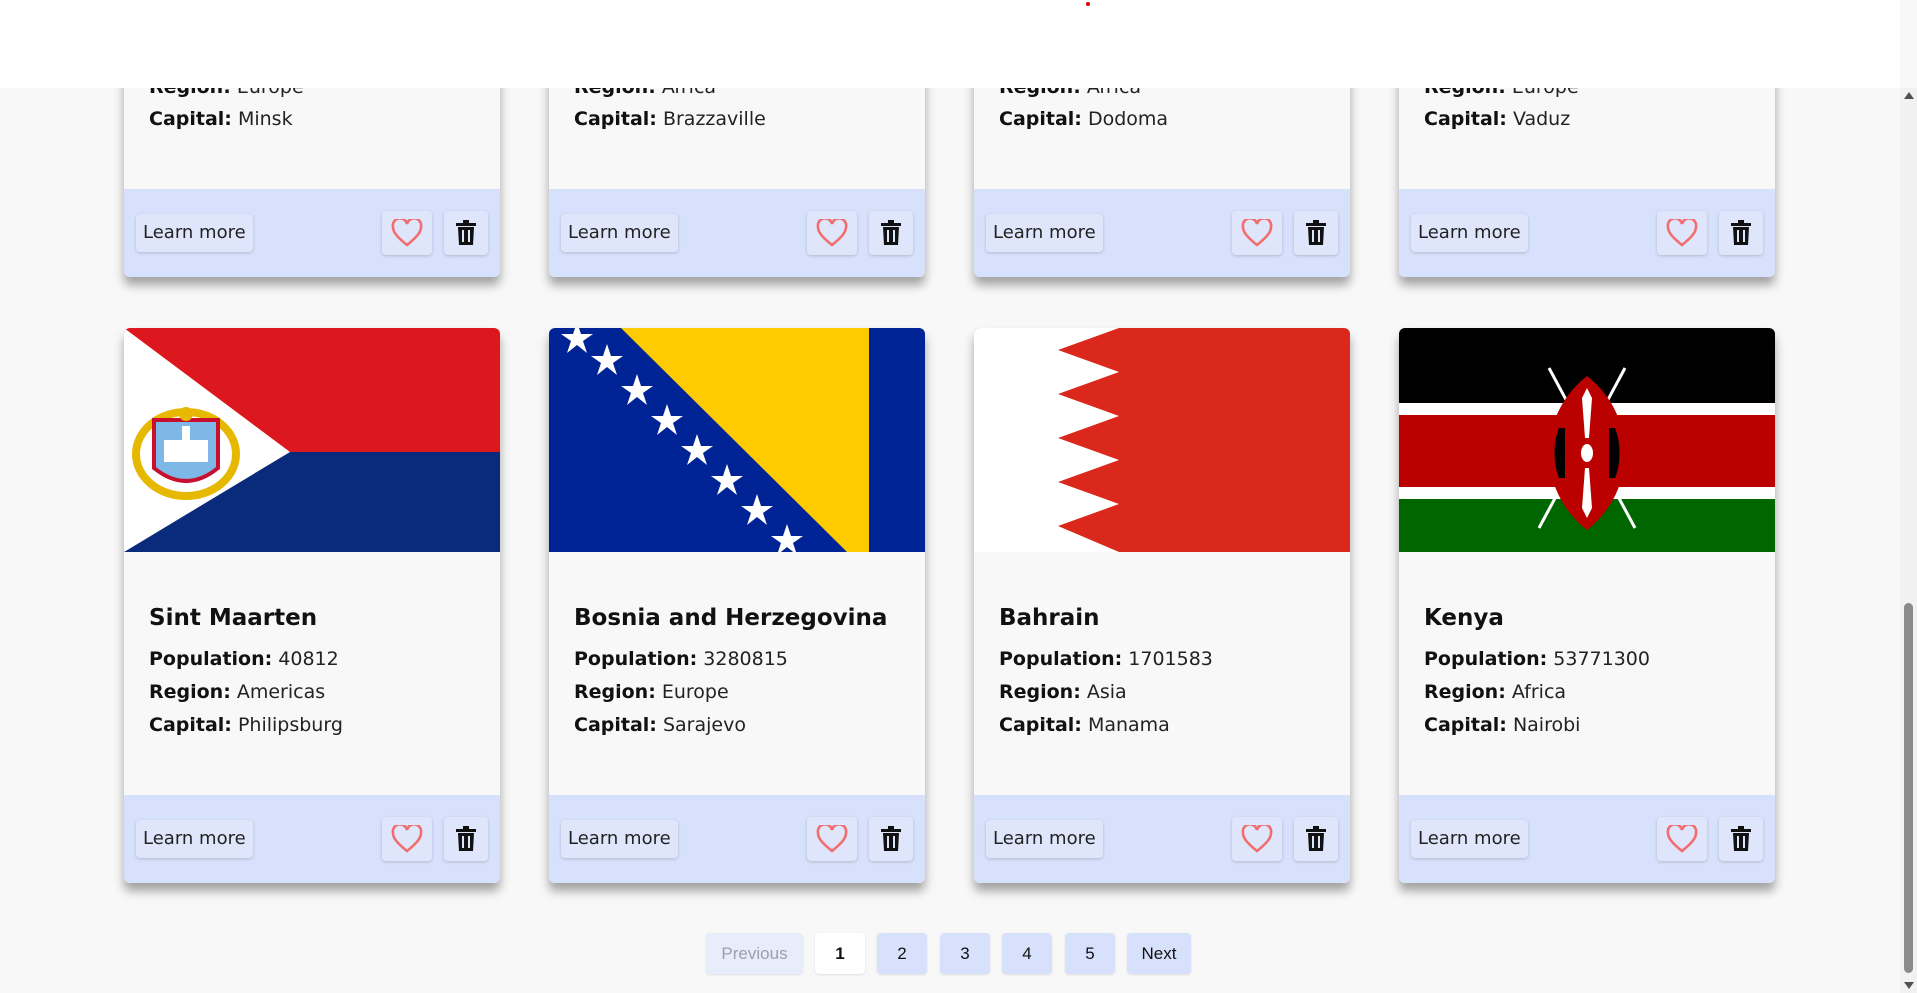 The height and width of the screenshot is (993, 1917). Describe the element at coordinates (1502, 725) in the screenshot. I see `capital-row: Capital: Nairobi` at that location.